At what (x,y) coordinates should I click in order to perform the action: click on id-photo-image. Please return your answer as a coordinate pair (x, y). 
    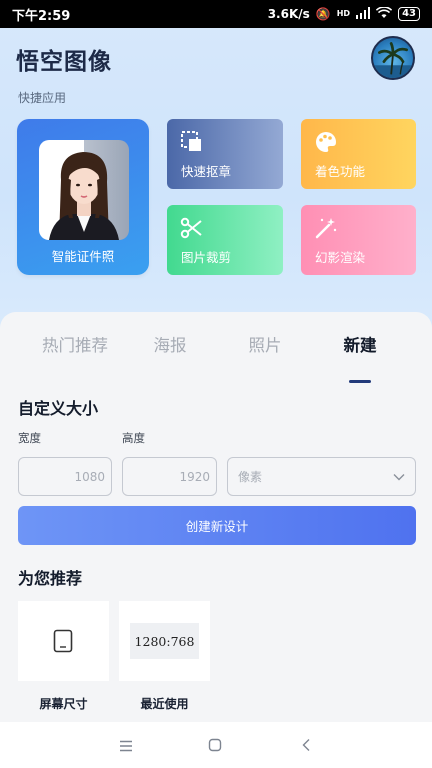
    Looking at the image, I should click on (84, 190).